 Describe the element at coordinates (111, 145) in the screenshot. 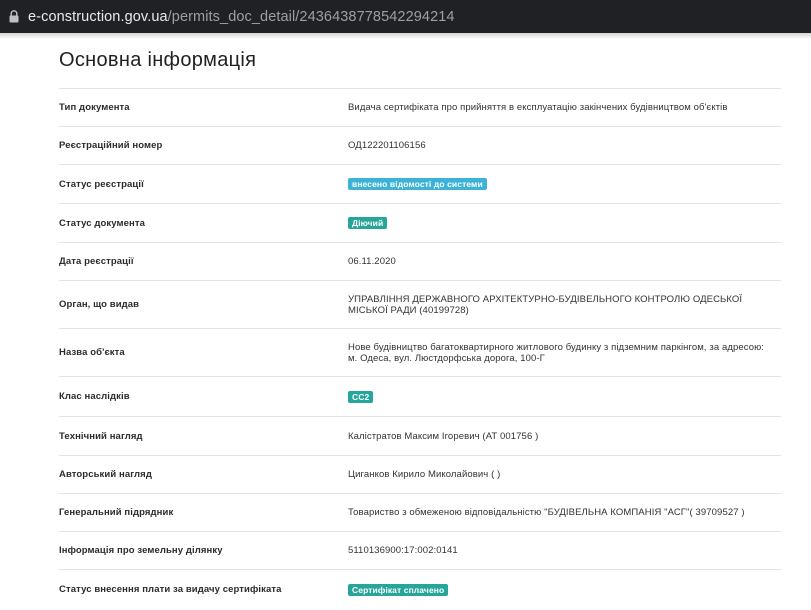

I see `field-label: Реєстраційний номер` at that location.